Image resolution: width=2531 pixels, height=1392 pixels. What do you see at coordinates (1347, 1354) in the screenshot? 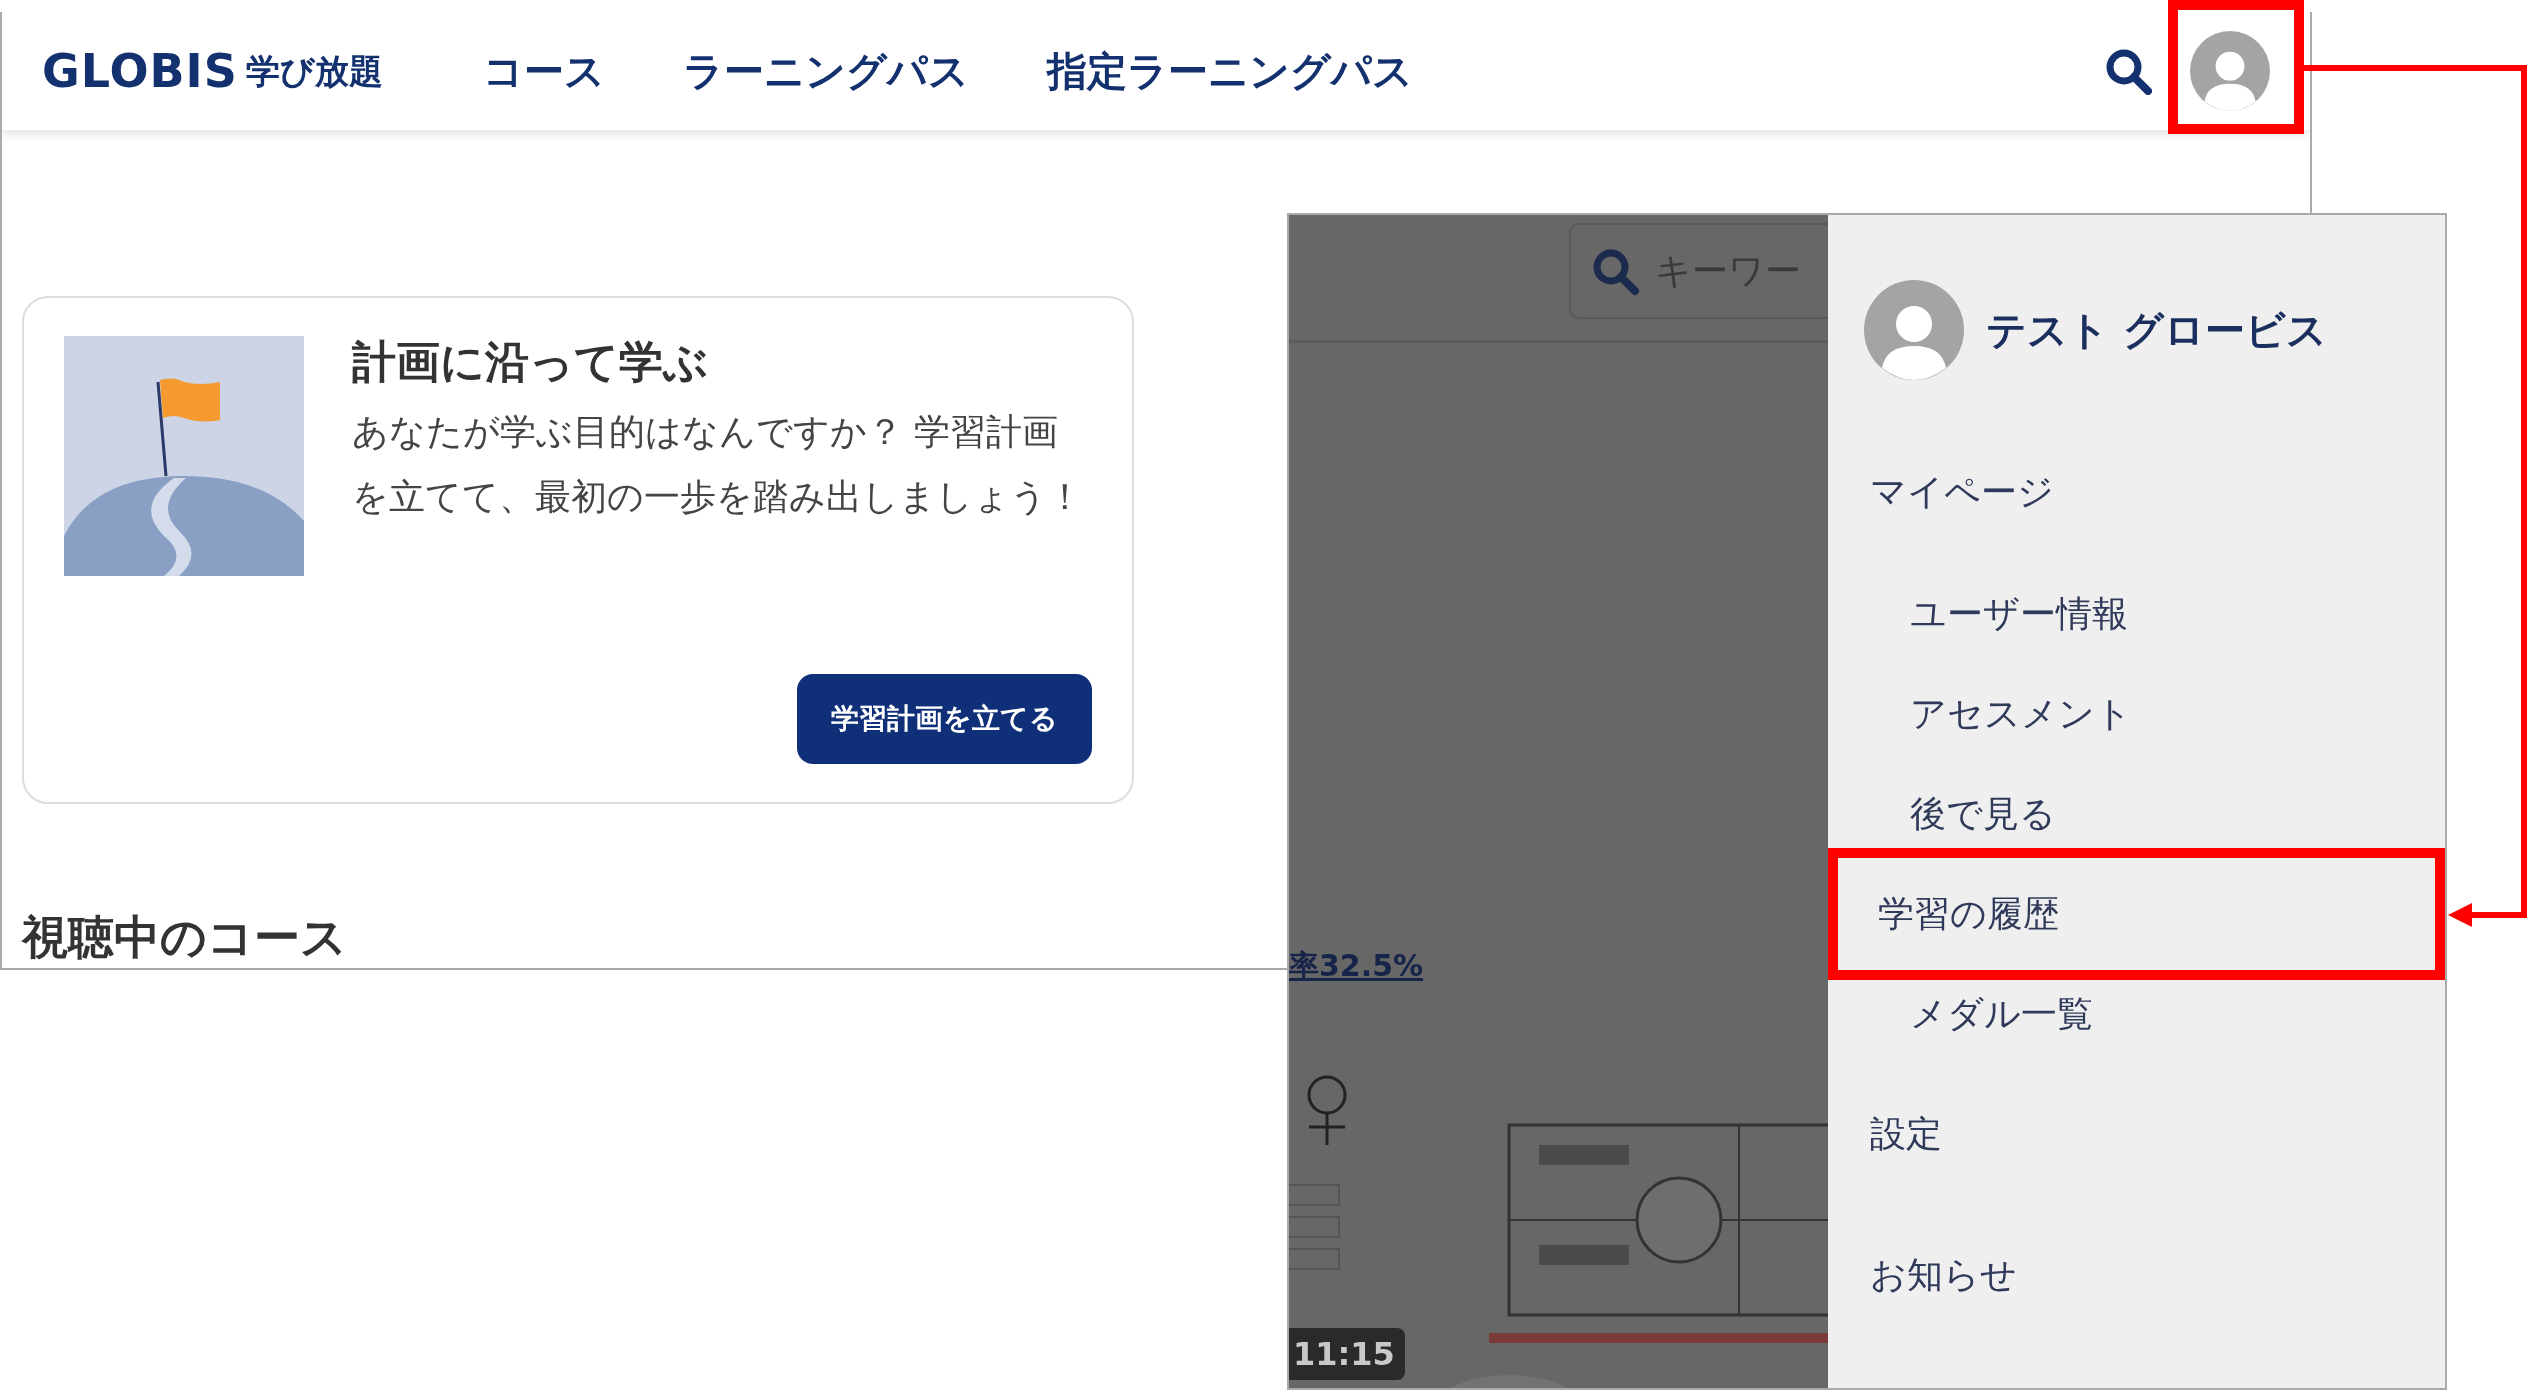
I see `duration-badge: 11:15` at bounding box center [1347, 1354].